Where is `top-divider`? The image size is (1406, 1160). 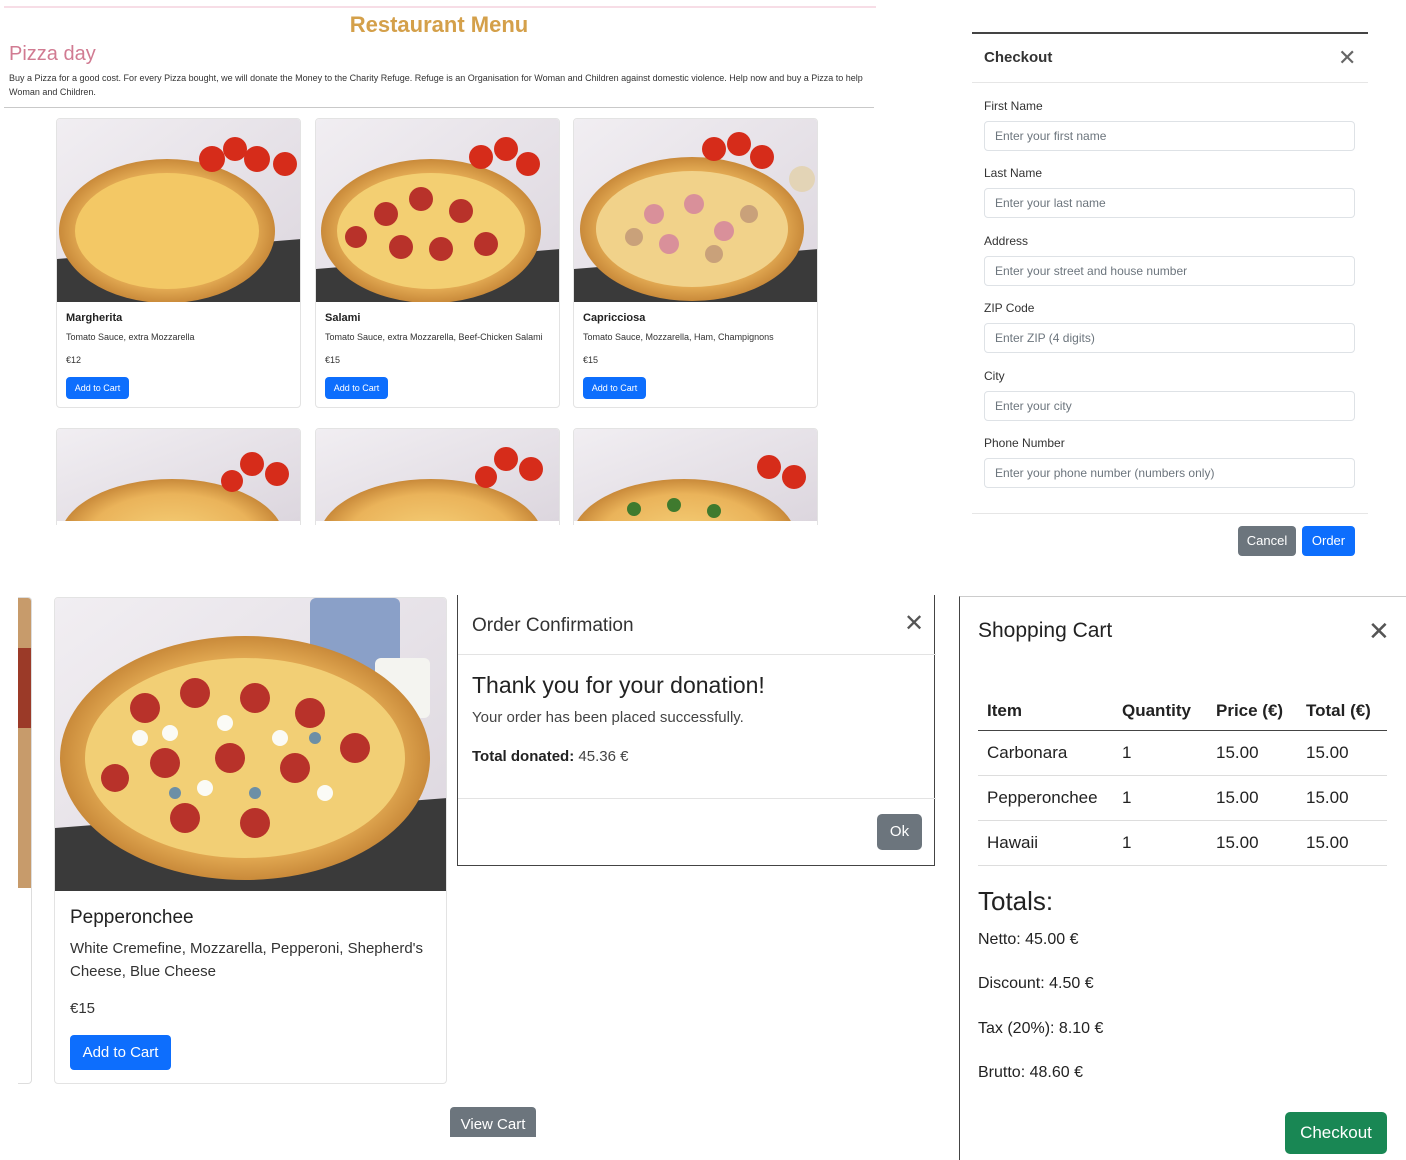 top-divider is located at coordinates (440, 7).